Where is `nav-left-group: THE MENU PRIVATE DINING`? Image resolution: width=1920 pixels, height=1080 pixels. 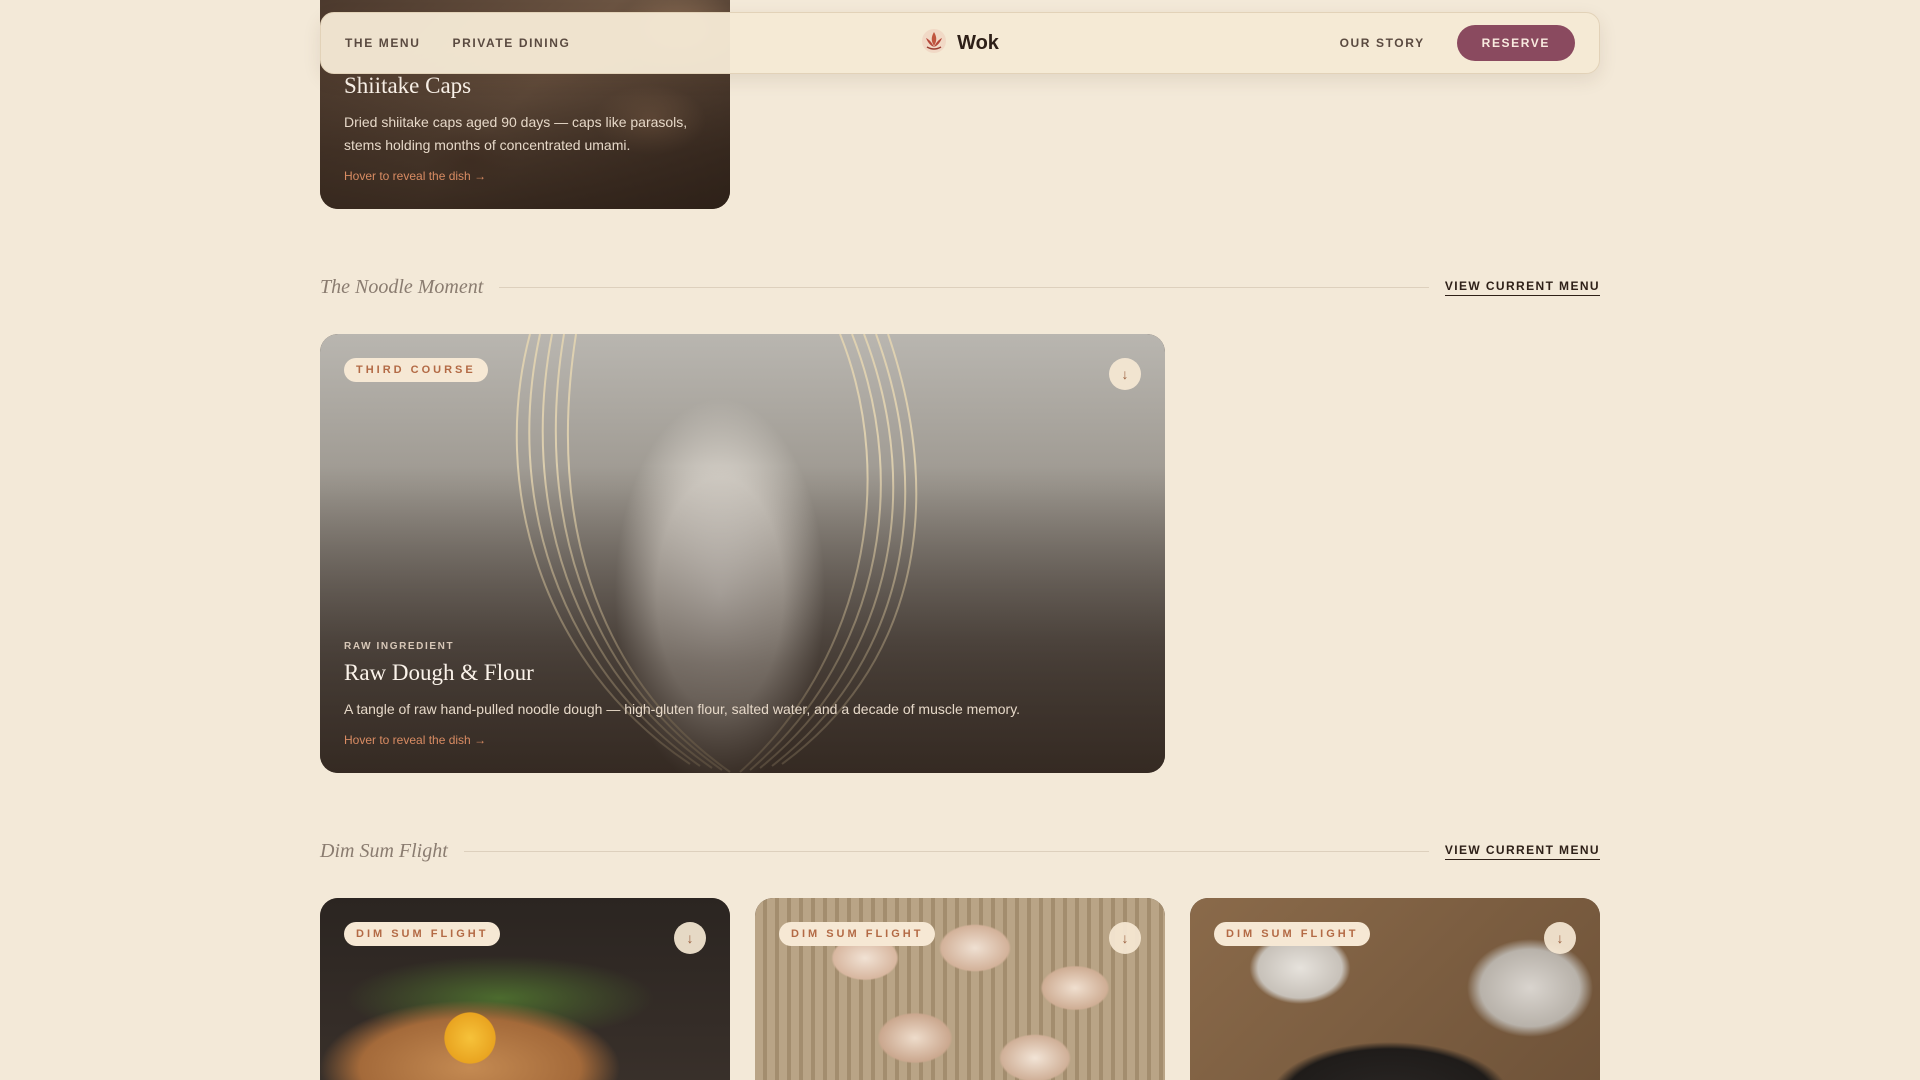 nav-left-group: THE MENU PRIVATE DINING is located at coordinates (633, 43).